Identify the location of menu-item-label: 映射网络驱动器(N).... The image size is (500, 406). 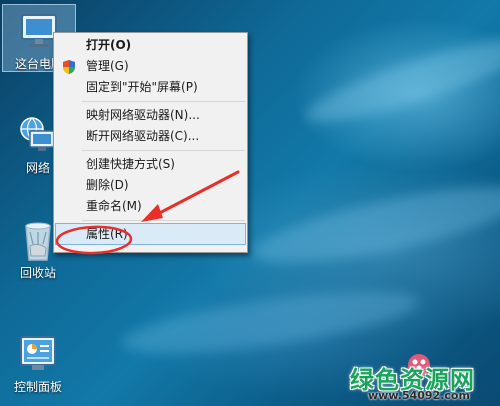
(143, 115).